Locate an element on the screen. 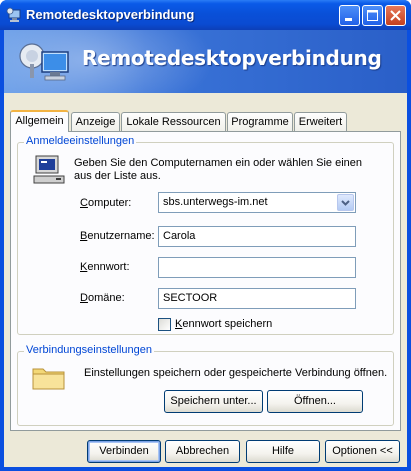  username-label: Benutzername: is located at coordinates (117, 236).